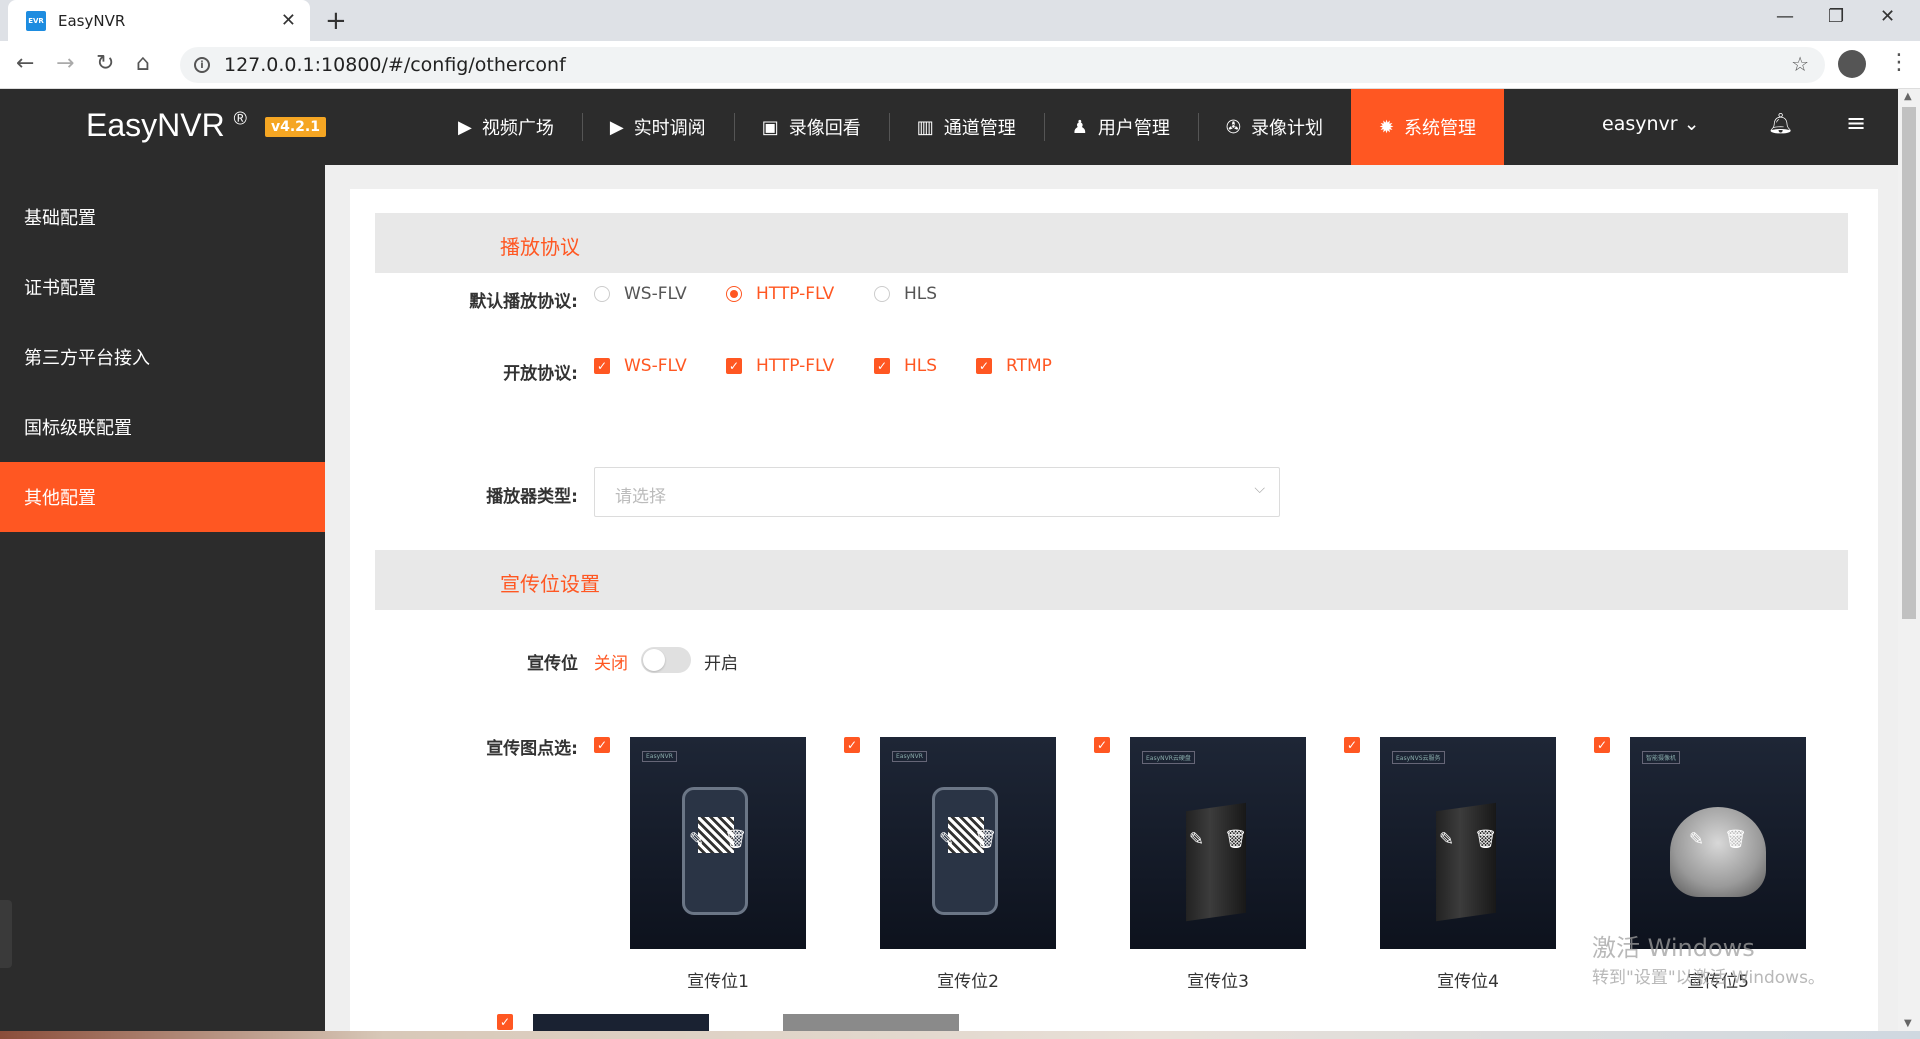  Describe the element at coordinates (655, 366) in the screenshot. I see `checkbox-label: WS-FLV` at that location.